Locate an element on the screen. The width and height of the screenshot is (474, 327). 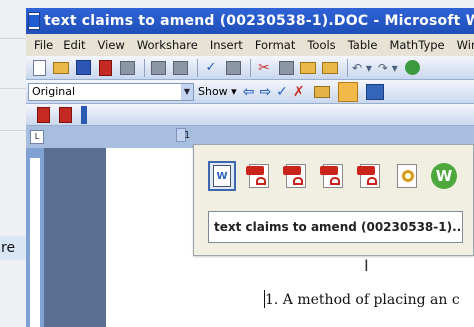
convert-to-pdf-button is located at coordinates (43, 115).